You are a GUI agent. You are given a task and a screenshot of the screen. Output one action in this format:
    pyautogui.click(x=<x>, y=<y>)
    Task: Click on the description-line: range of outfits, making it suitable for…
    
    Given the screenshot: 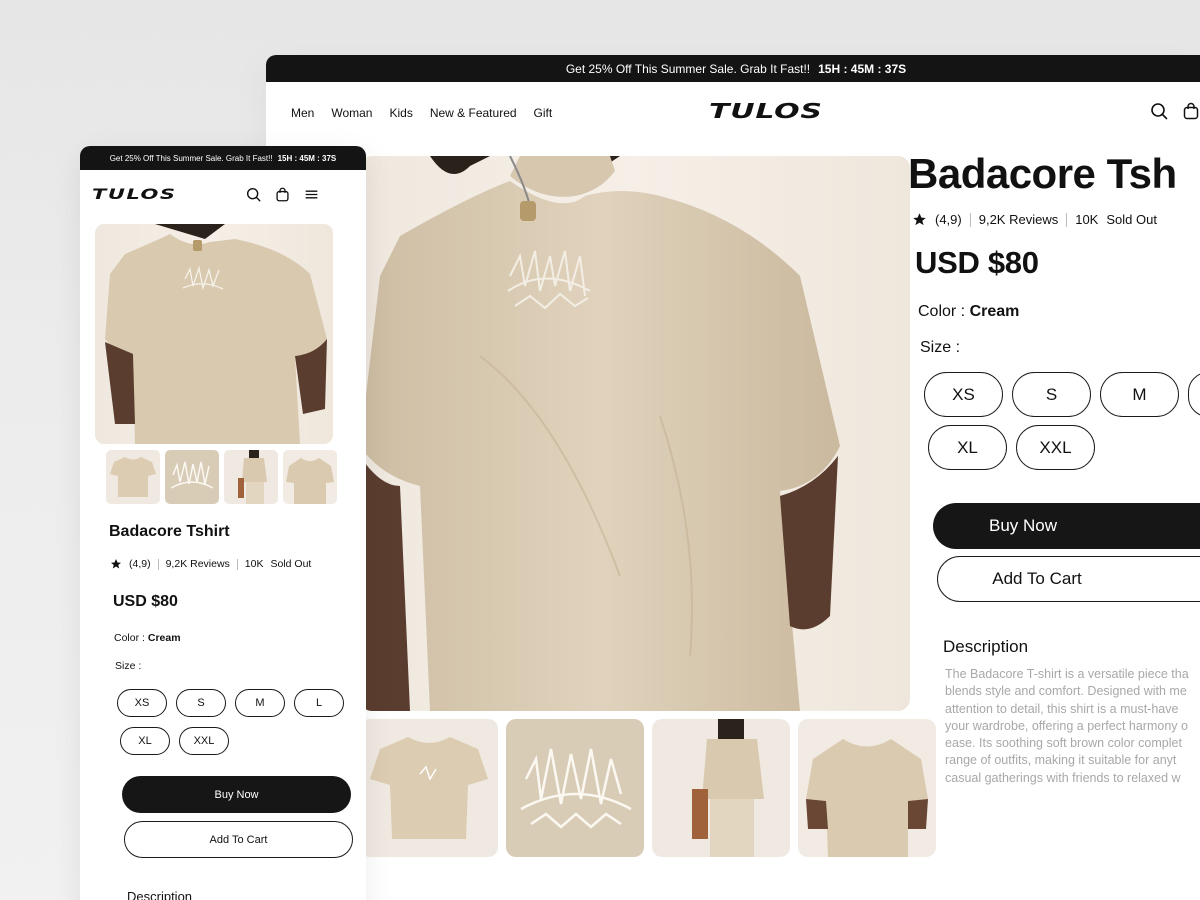 What is the action you would take?
    pyautogui.click(x=1061, y=760)
    